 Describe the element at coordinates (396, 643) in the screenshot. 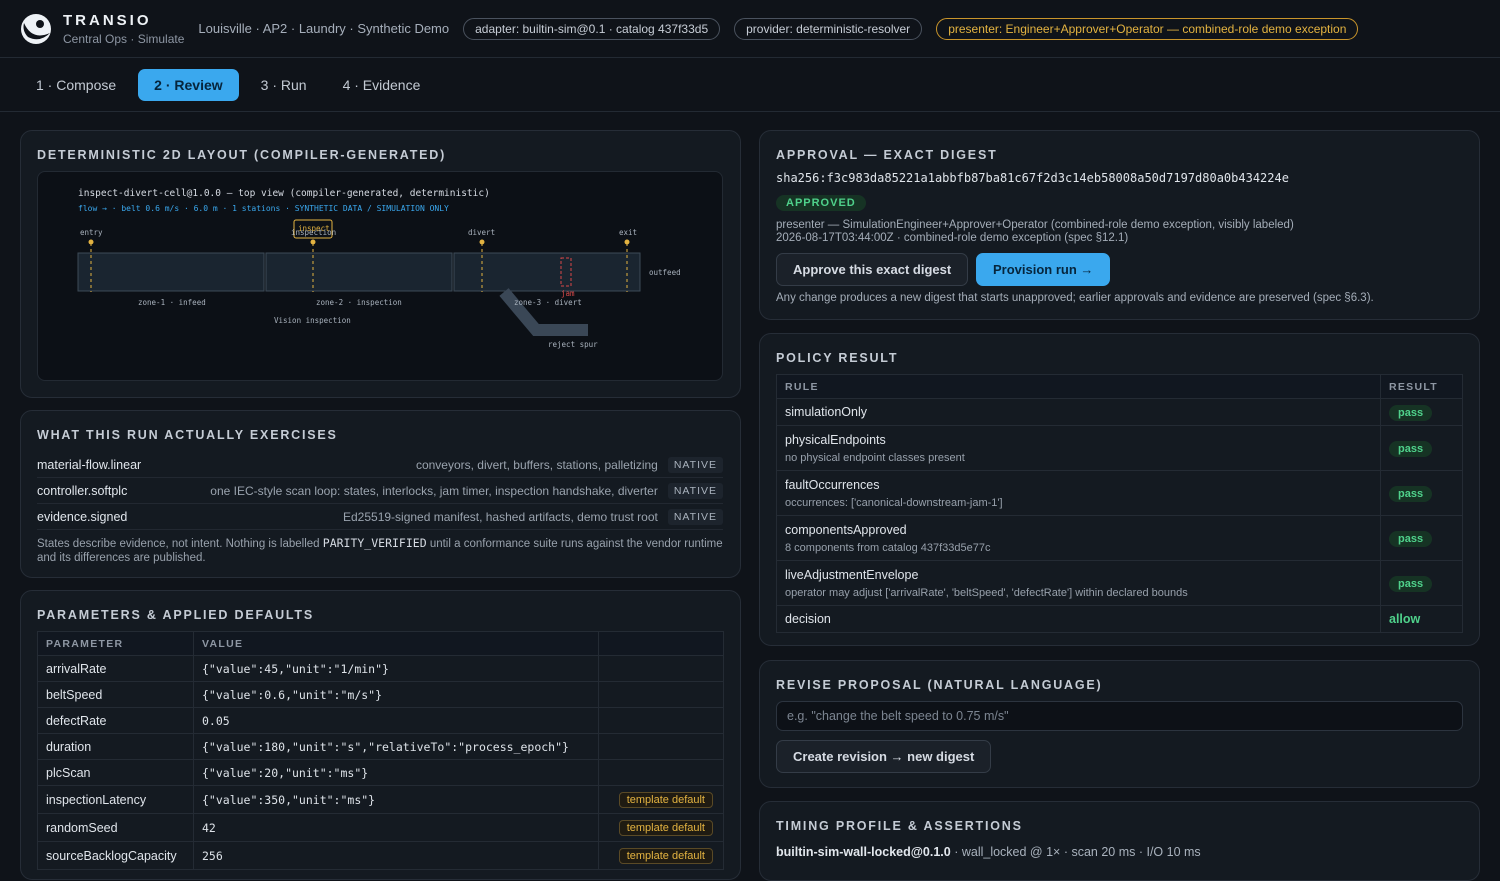

I see `value-header: VALUE` at that location.